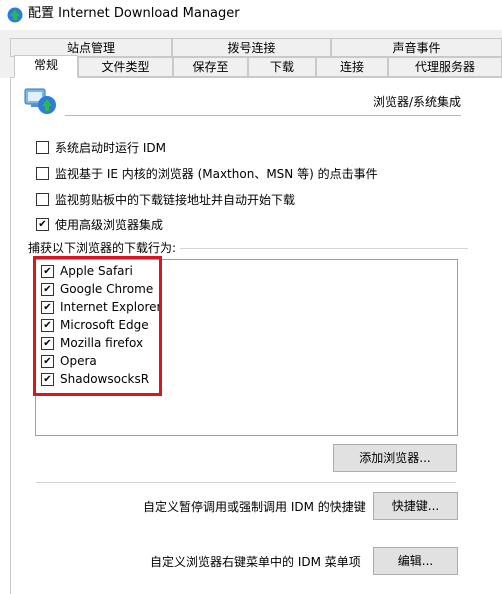 This screenshot has width=502, height=594. What do you see at coordinates (254, 507) in the screenshot?
I see `shortcut-label: 自定义暂停调用或强制调用 IDM 的快捷键` at bounding box center [254, 507].